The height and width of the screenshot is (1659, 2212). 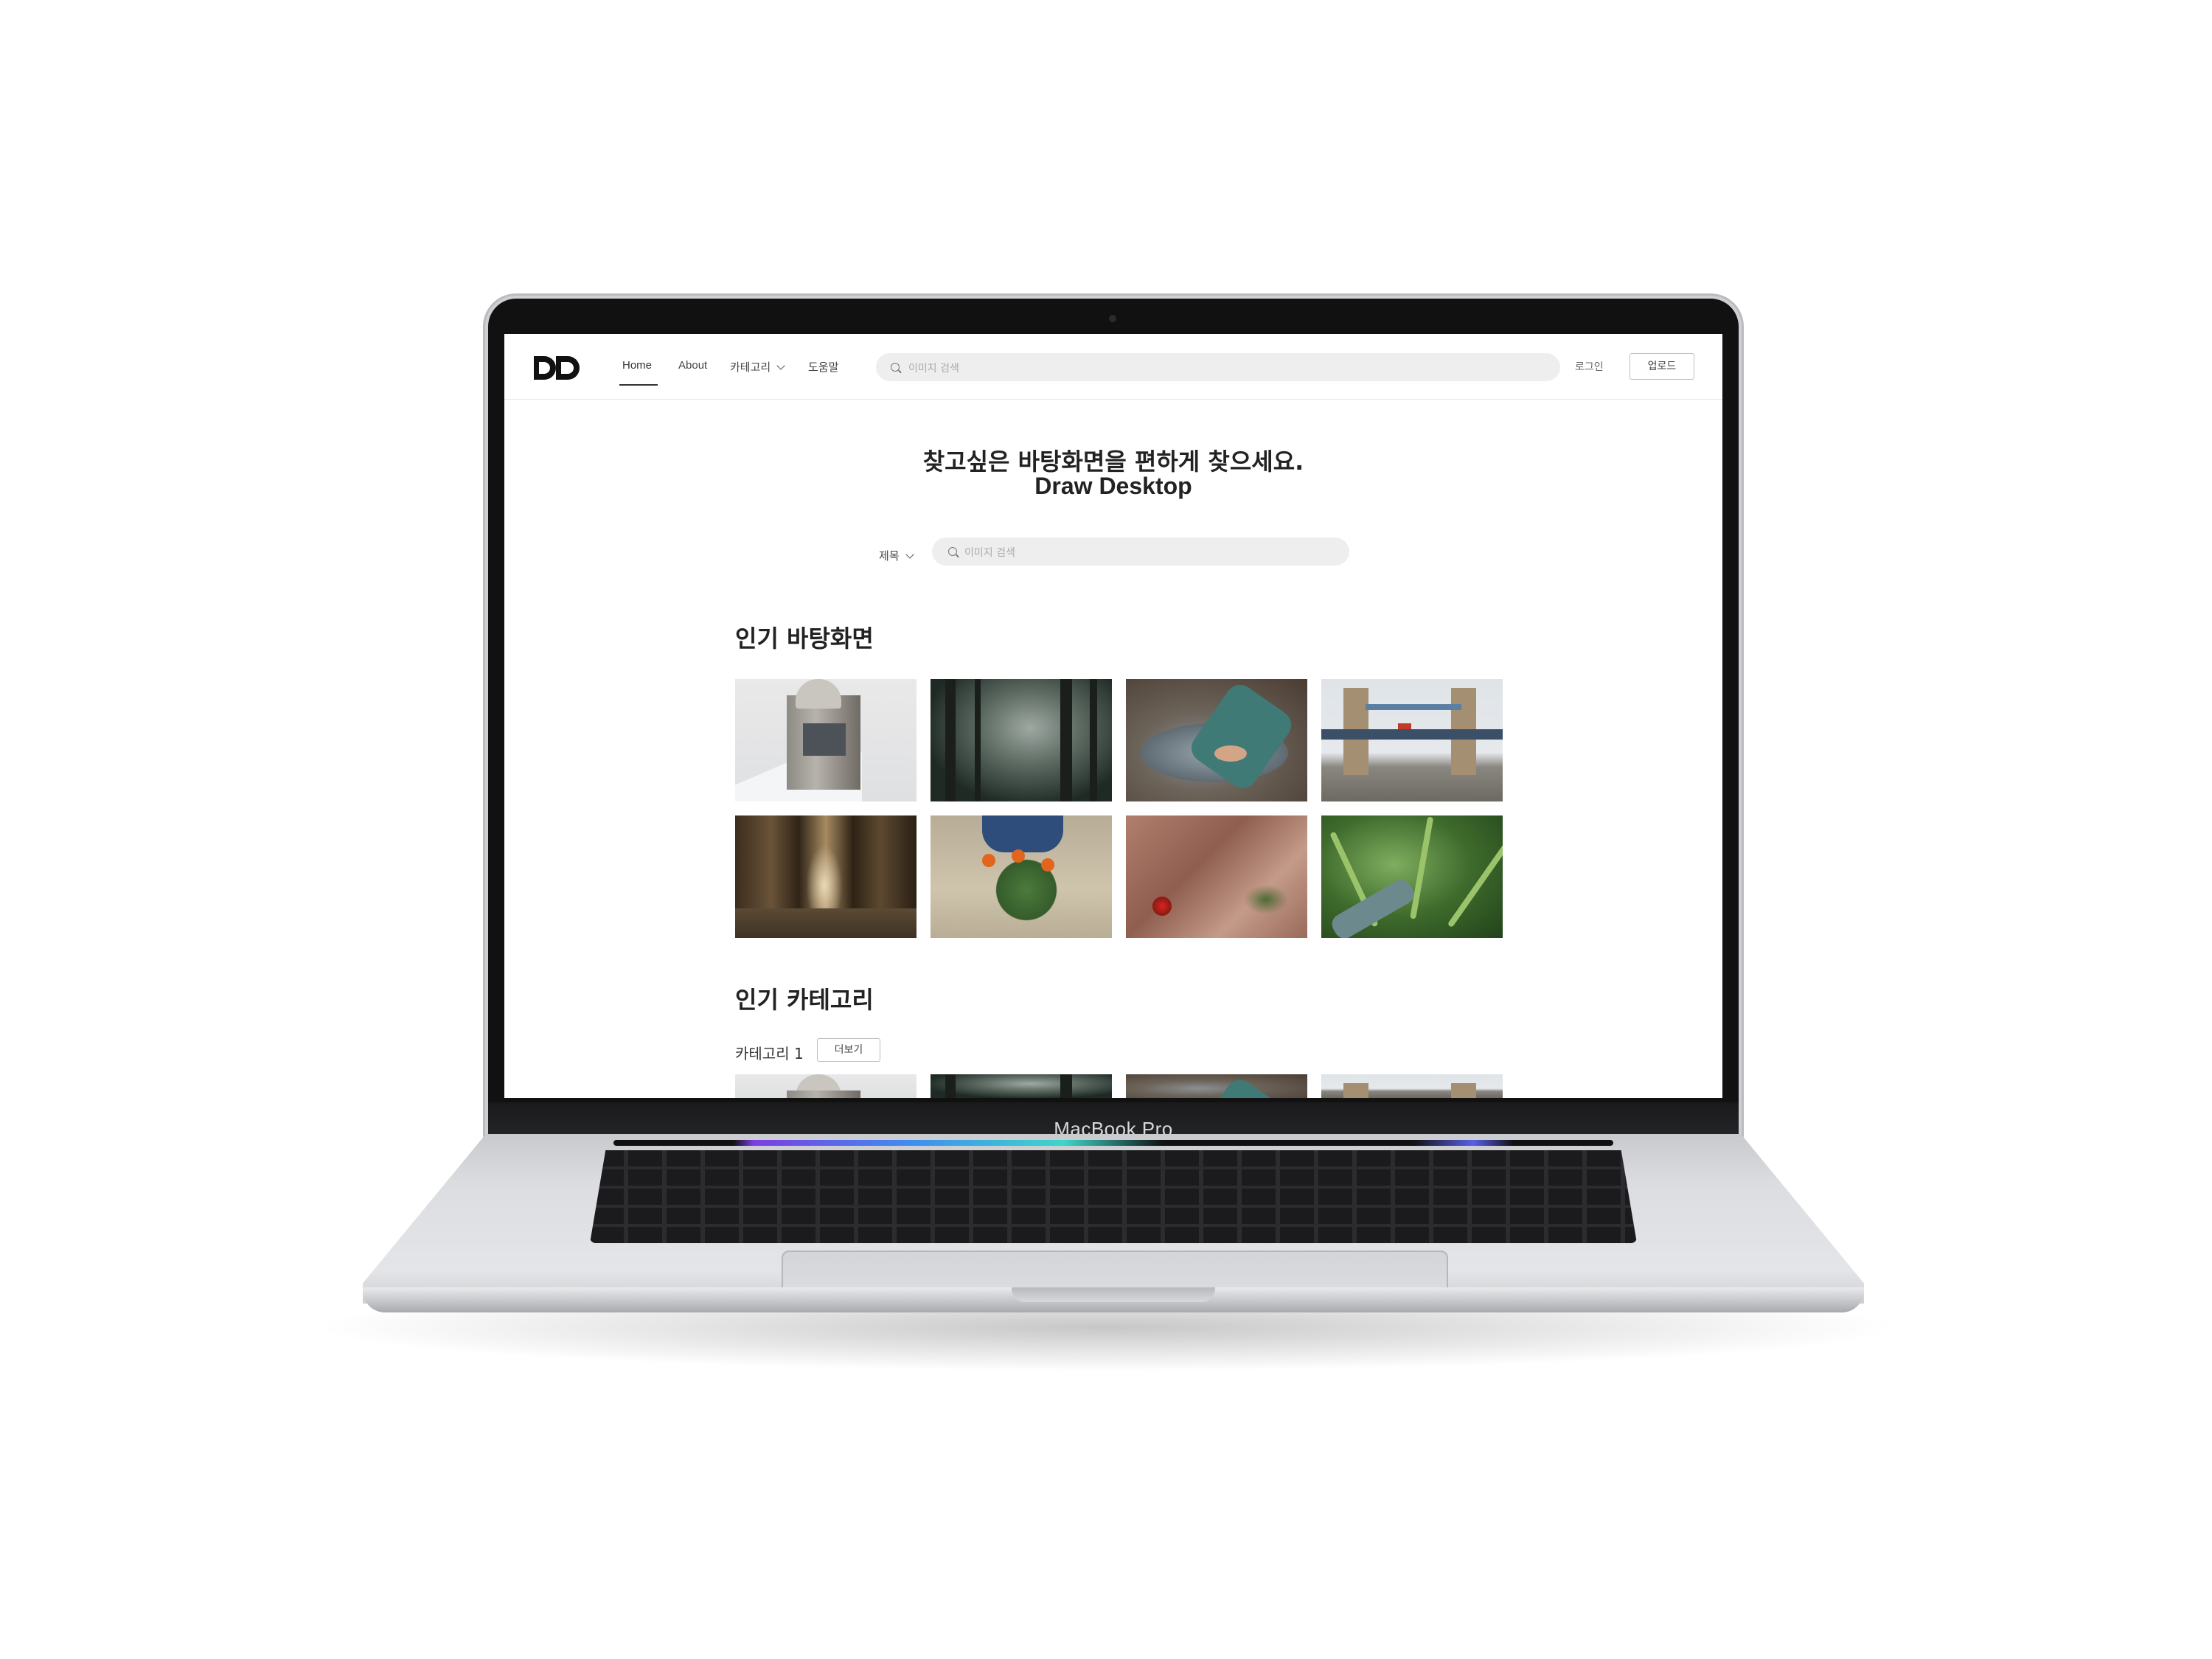 I want to click on active-tab-indicator, so click(x=638, y=385).